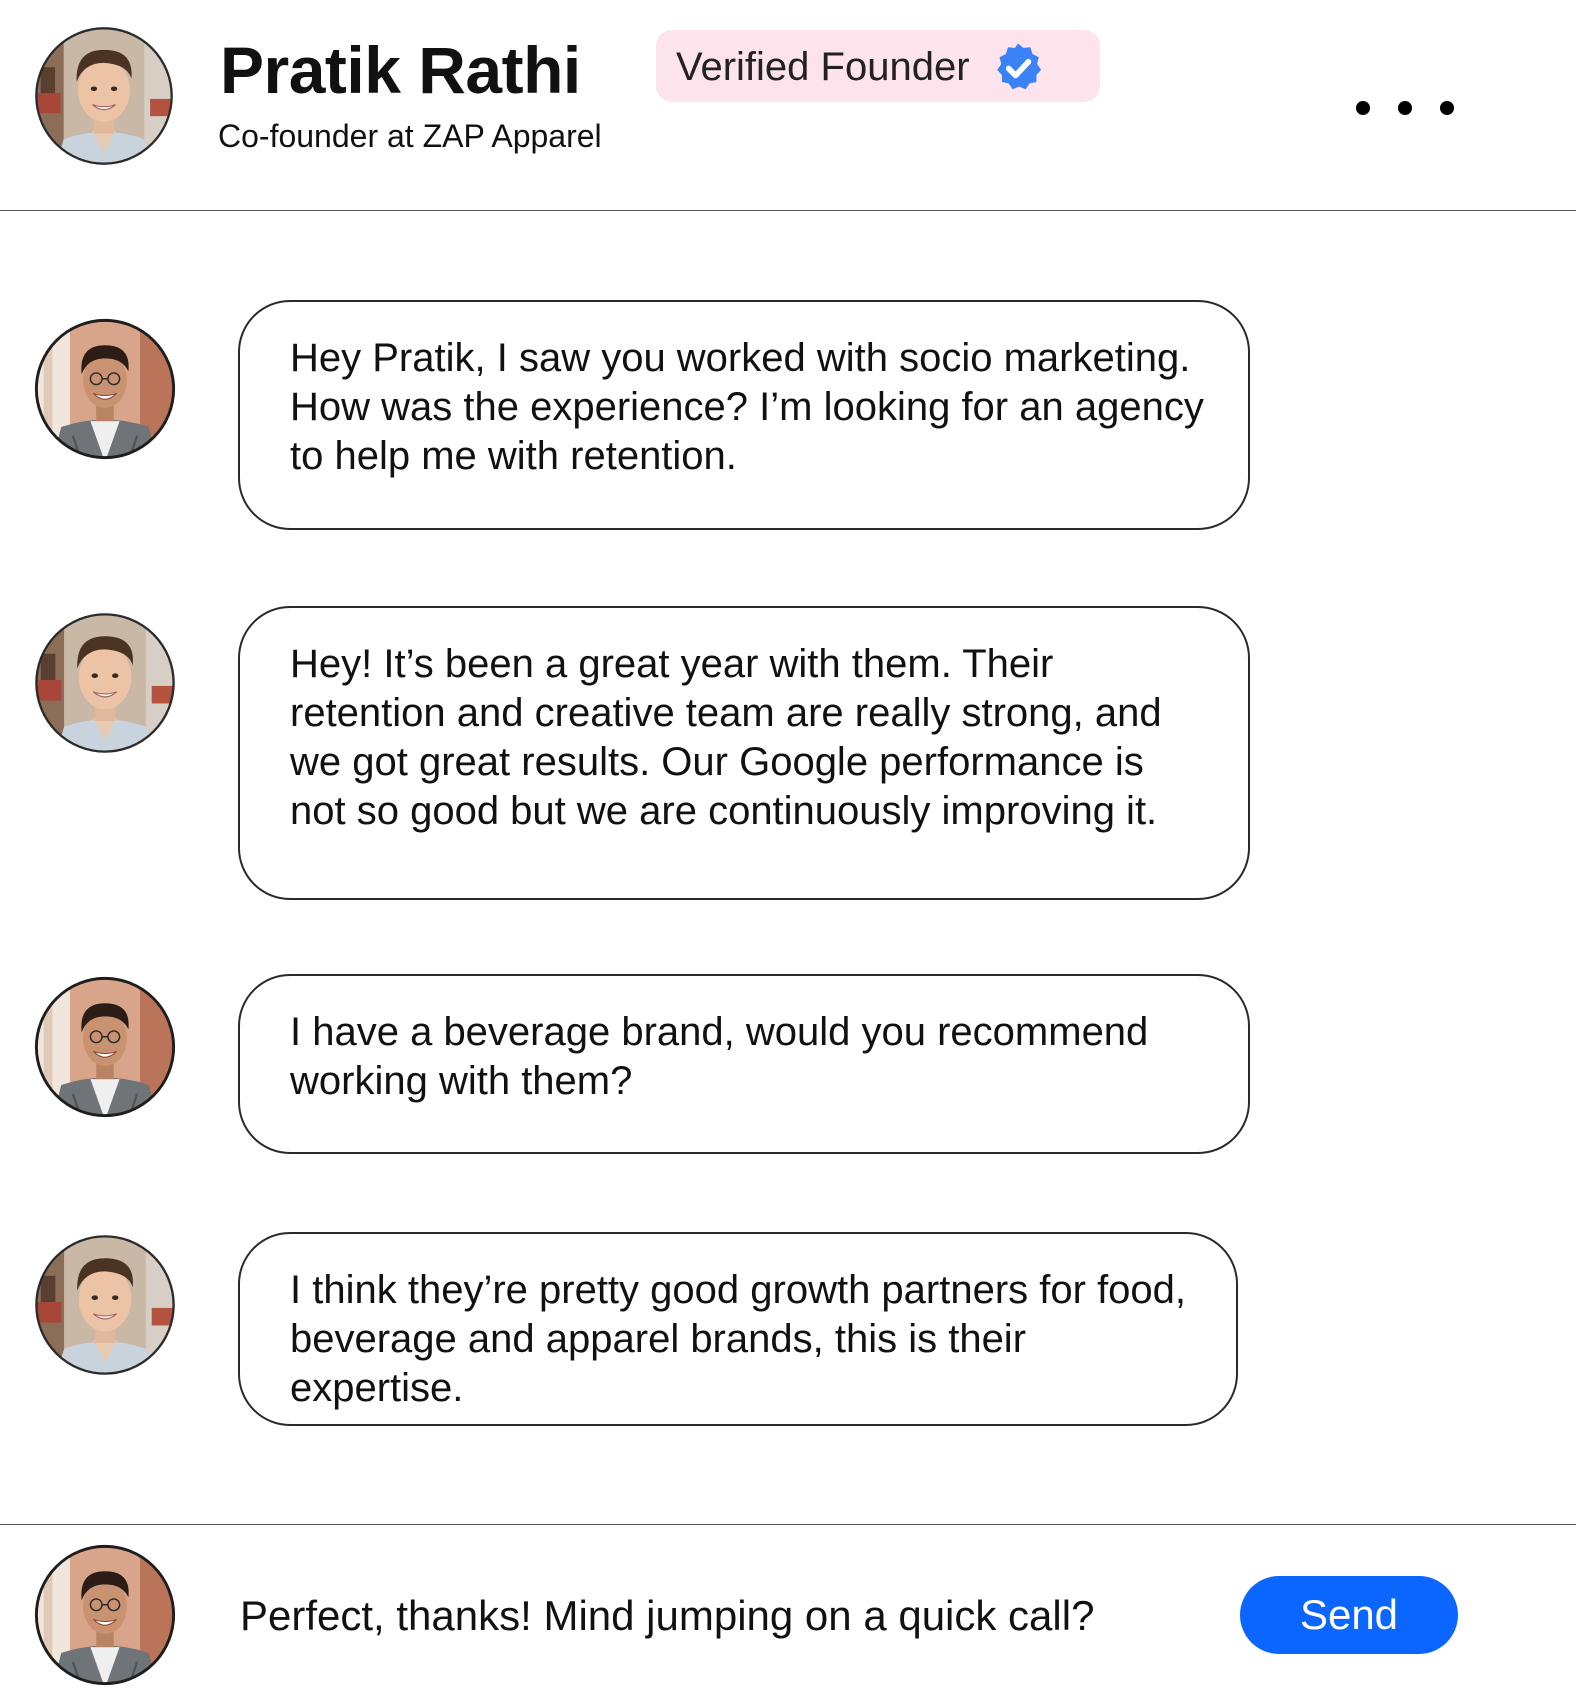 This screenshot has height=1704, width=1576. I want to click on composer-divider, so click(788, 1524).